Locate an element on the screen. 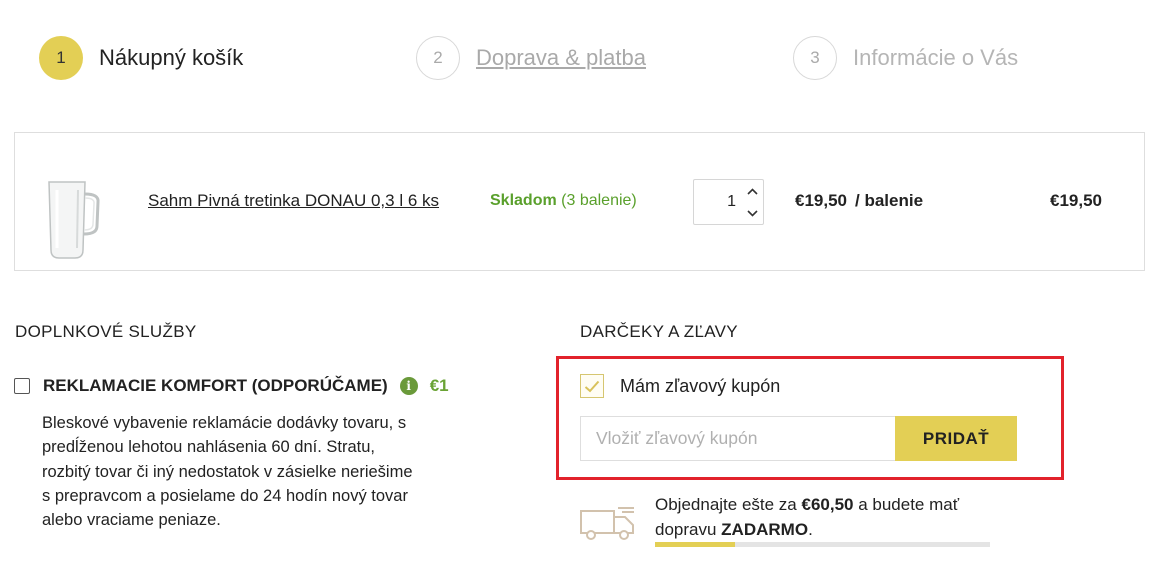  product-image is located at coordinates (73, 219).